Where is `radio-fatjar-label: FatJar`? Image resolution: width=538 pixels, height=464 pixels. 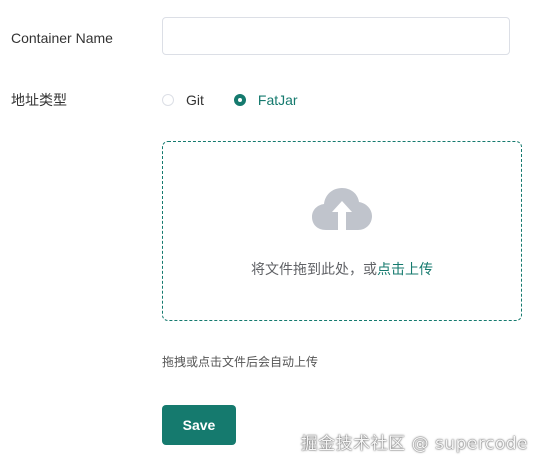
radio-fatjar-label: FatJar is located at coordinates (277, 100).